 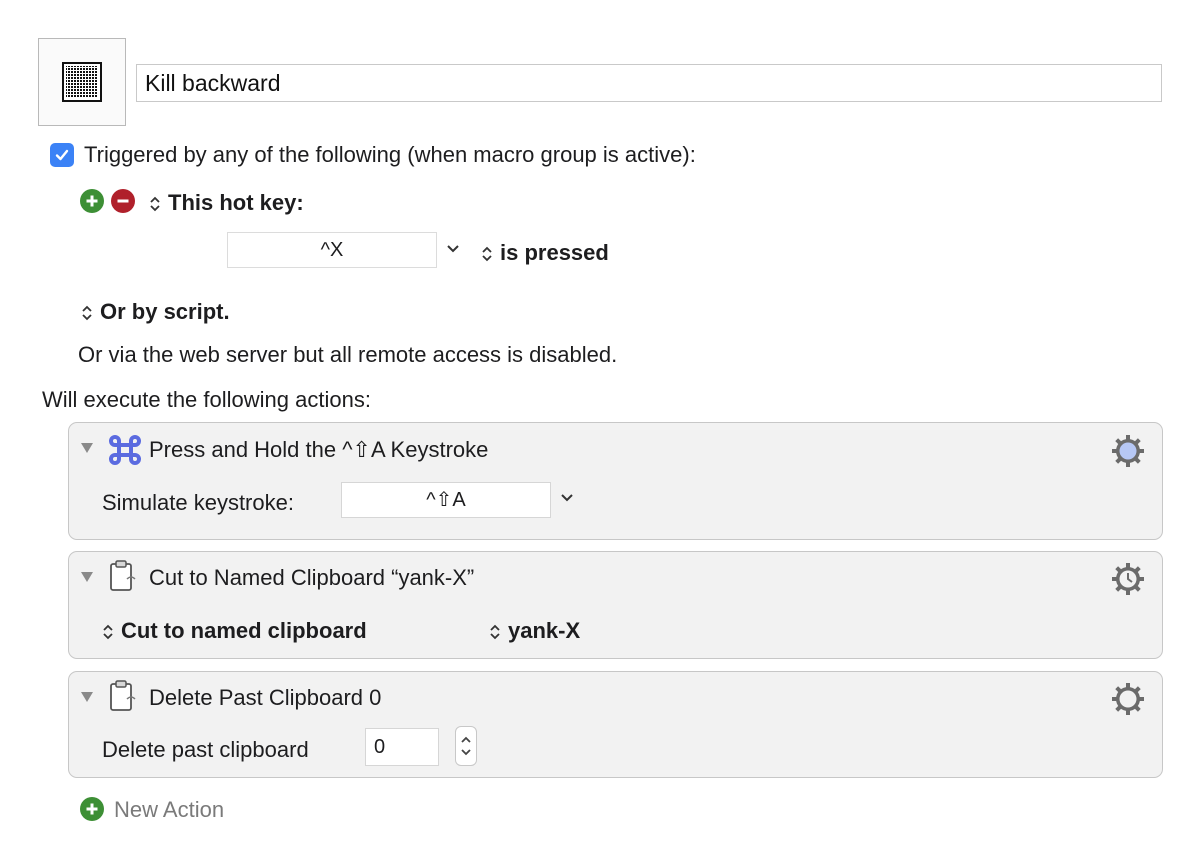 I want to click on action-title: Delete Past Clipboard 0, so click(x=265, y=697).